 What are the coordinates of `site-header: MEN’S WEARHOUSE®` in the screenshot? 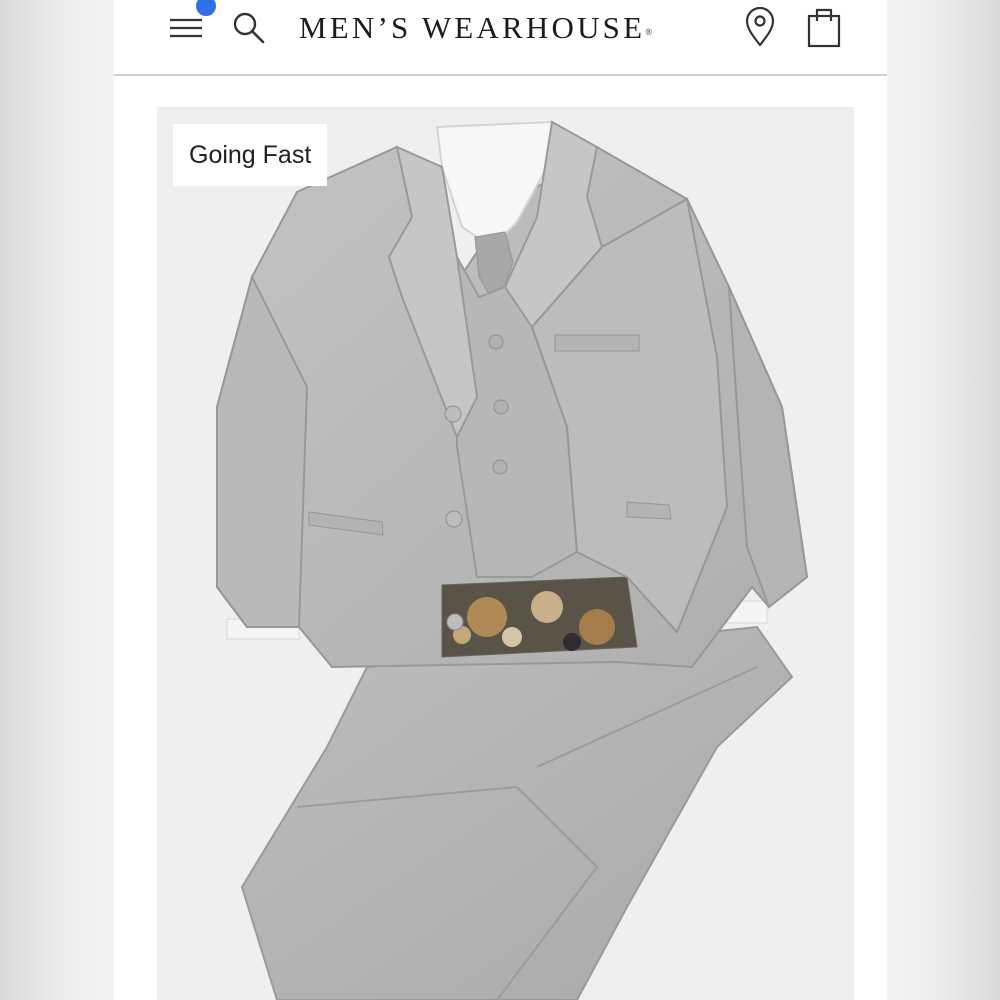 It's located at (500, 38).